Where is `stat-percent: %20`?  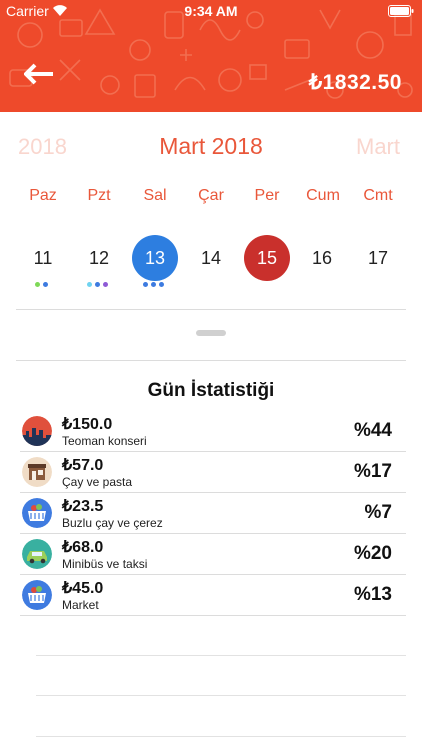
stat-percent: %20 is located at coordinates (372, 553).